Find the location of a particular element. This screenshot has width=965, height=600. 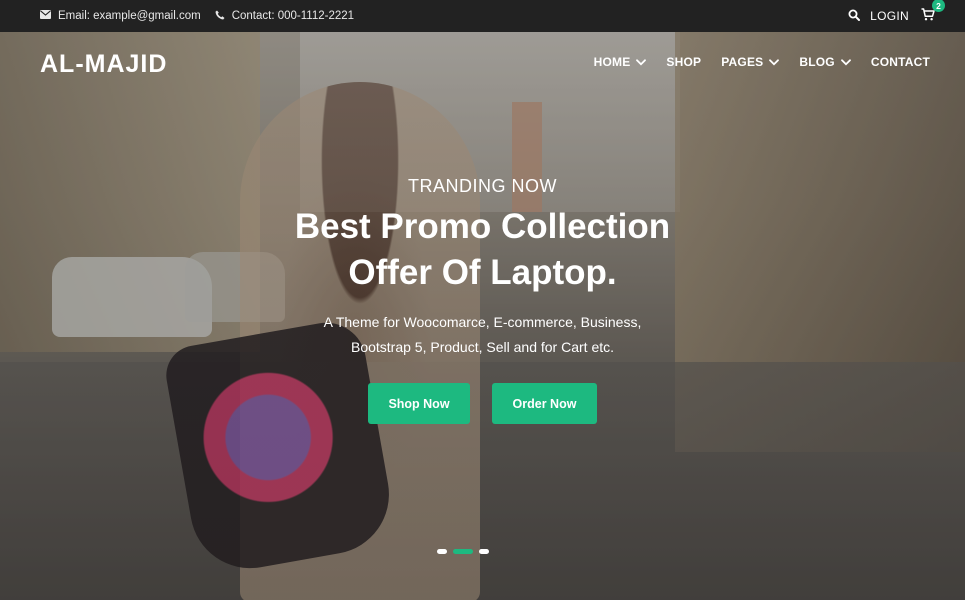

shop-now-button: Shop Now is located at coordinates (419, 403).